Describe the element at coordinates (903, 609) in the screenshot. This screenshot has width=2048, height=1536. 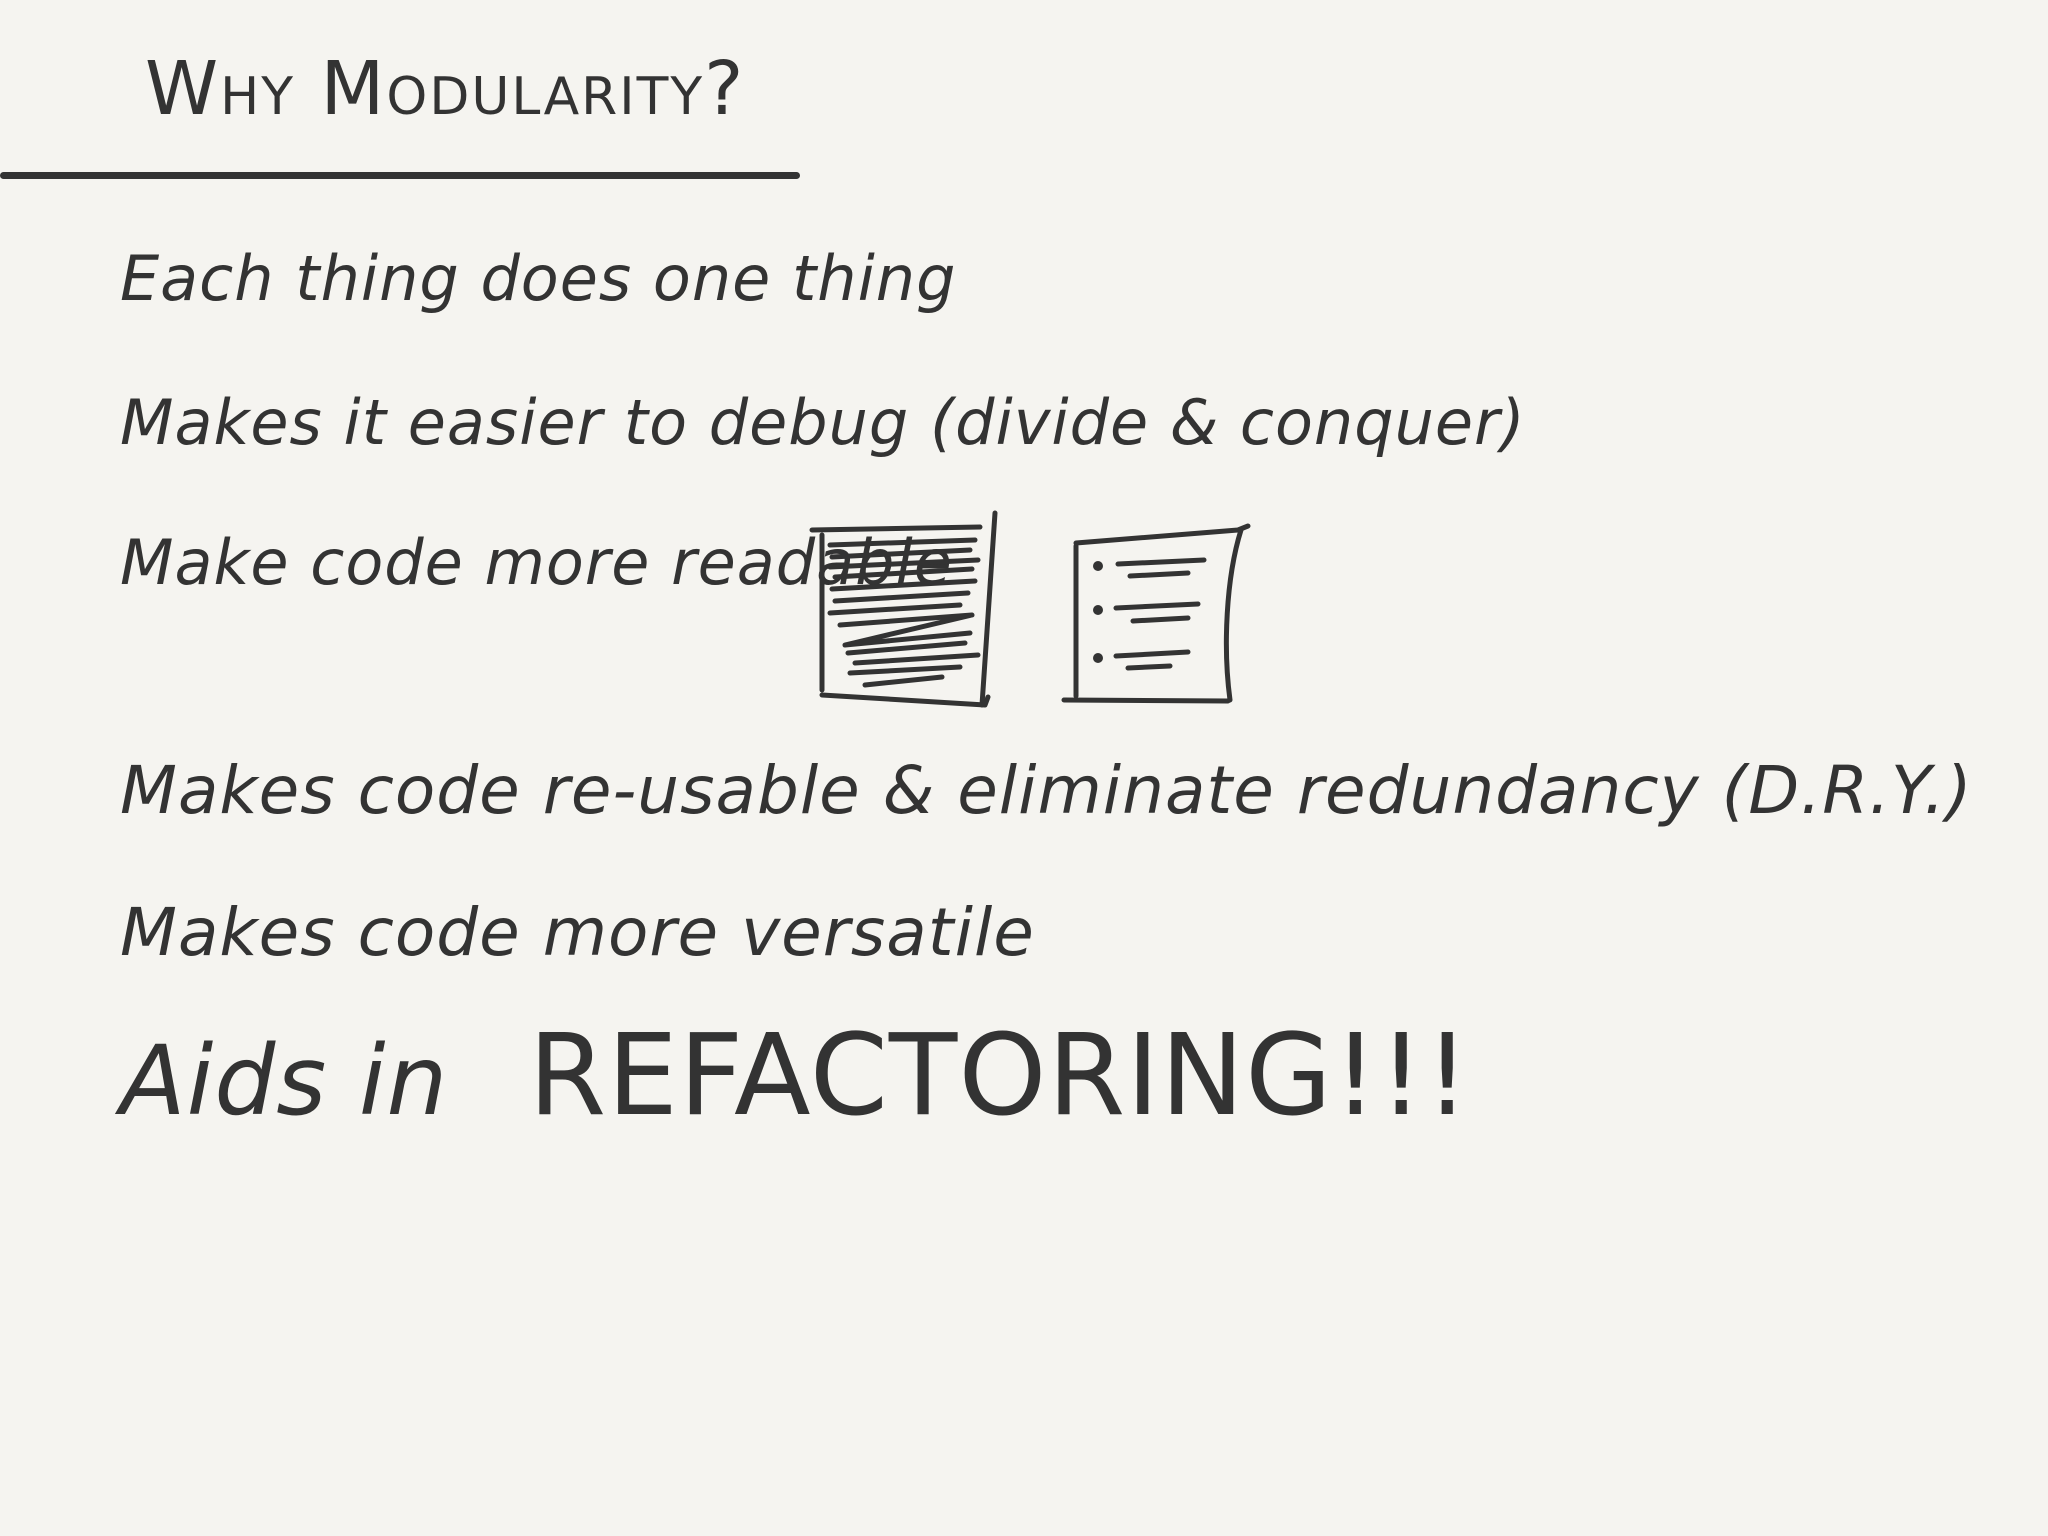
I see `messy-code-sketch` at that location.